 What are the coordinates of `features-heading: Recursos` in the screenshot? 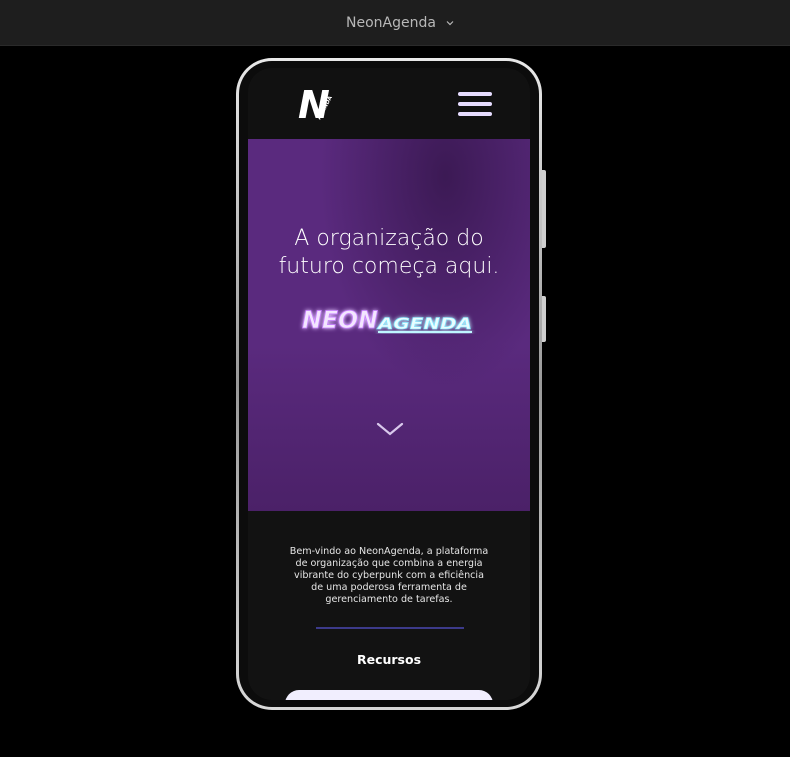 It's located at (389, 659).